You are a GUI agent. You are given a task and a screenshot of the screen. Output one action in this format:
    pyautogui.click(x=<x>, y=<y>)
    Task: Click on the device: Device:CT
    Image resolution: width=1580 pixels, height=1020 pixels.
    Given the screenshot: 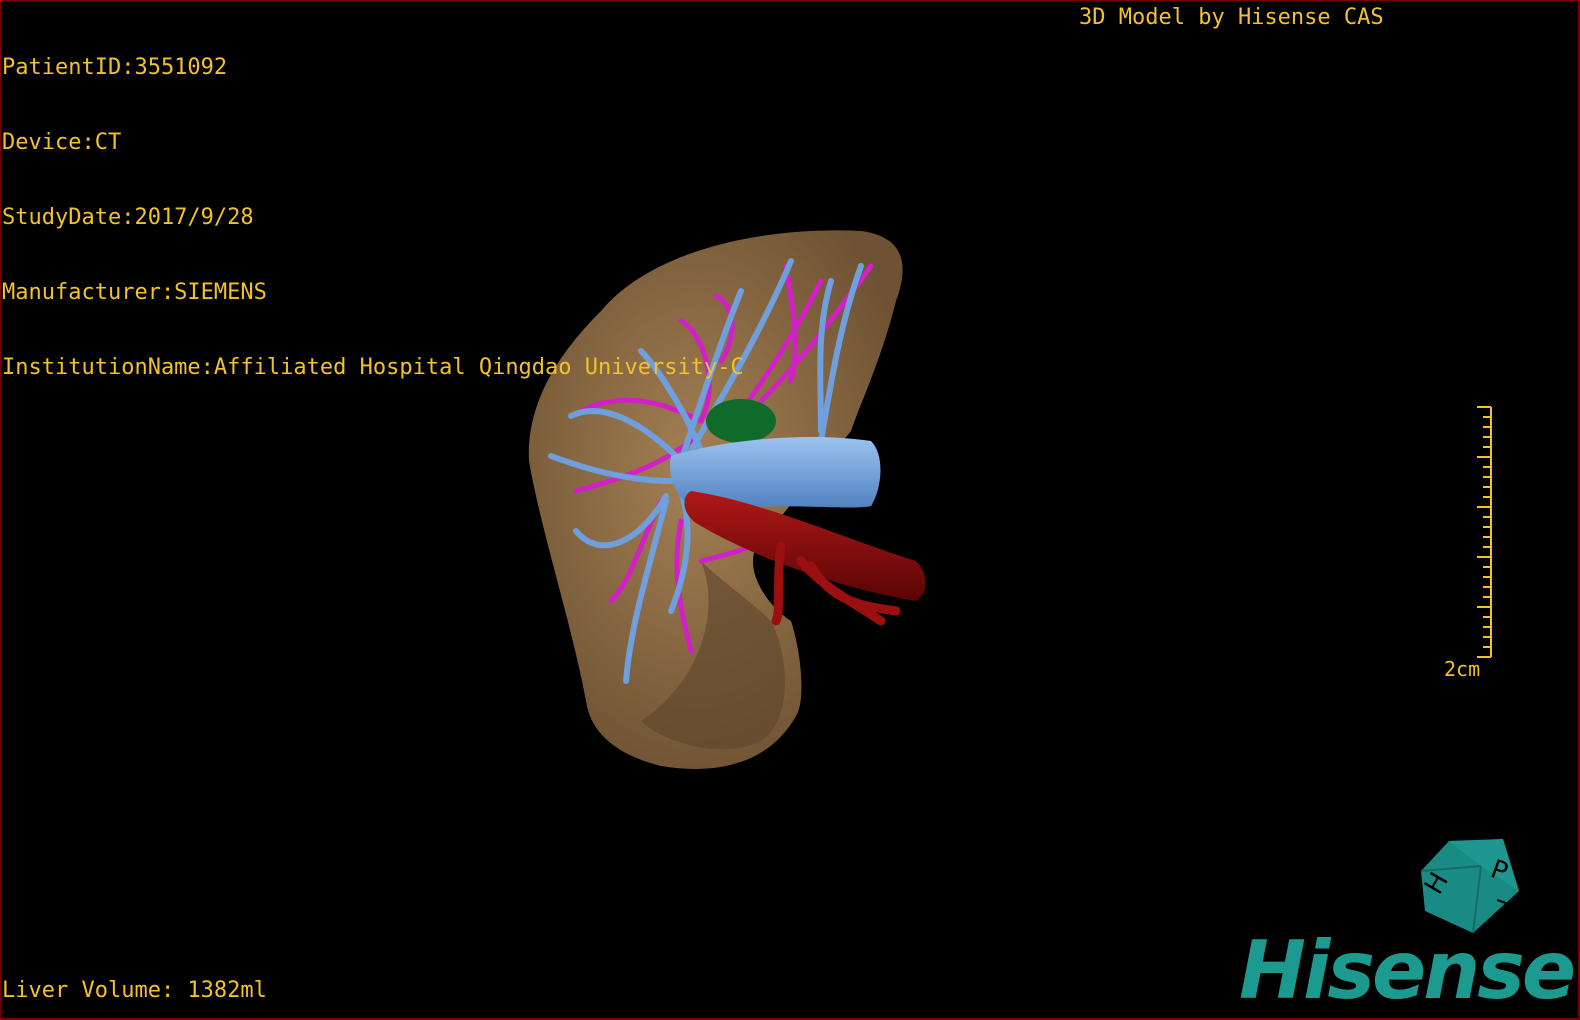 What is the action you would take?
    pyautogui.click(x=62, y=142)
    